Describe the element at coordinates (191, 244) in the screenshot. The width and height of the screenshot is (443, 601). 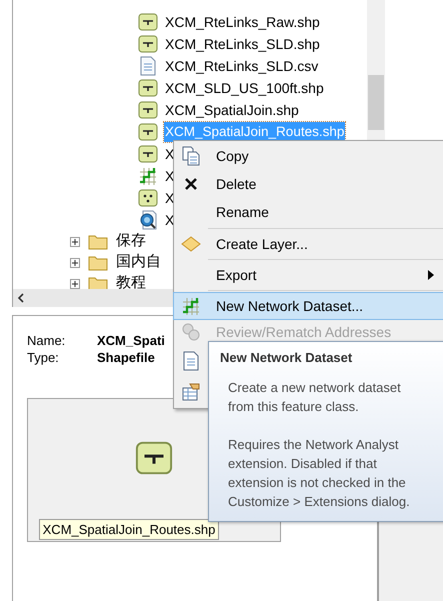
I see `diamond-icon` at that location.